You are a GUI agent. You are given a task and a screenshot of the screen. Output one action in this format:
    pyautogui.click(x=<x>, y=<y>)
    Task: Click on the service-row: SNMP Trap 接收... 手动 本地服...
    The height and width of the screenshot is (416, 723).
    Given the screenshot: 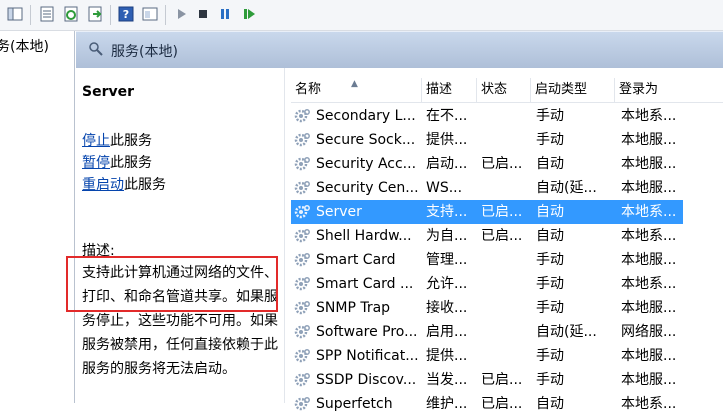 What is the action you would take?
    pyautogui.click(x=487, y=308)
    